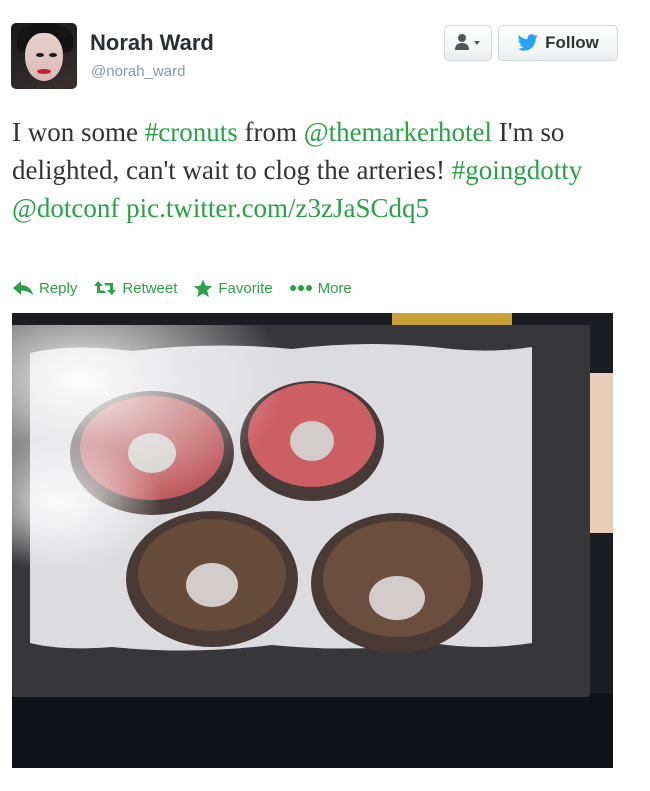 The height and width of the screenshot is (791, 650). I want to click on twitter-bird-icon, so click(527, 42).